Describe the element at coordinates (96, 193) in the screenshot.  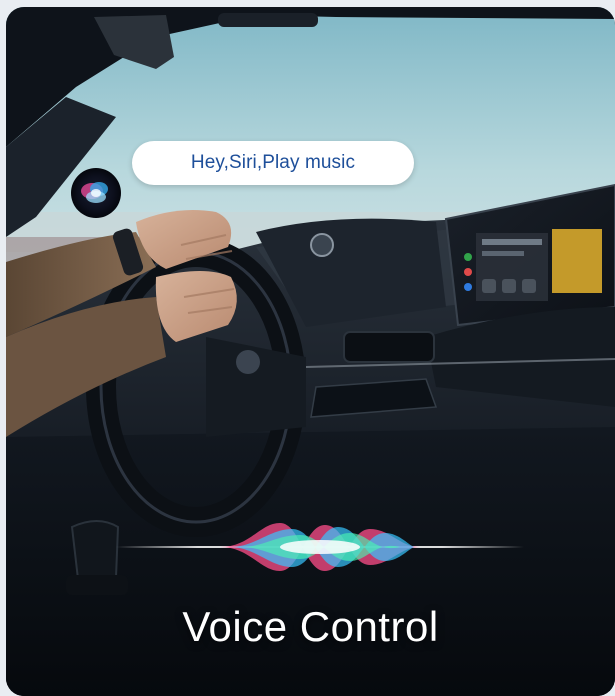
I see `siri-orb-icon` at that location.